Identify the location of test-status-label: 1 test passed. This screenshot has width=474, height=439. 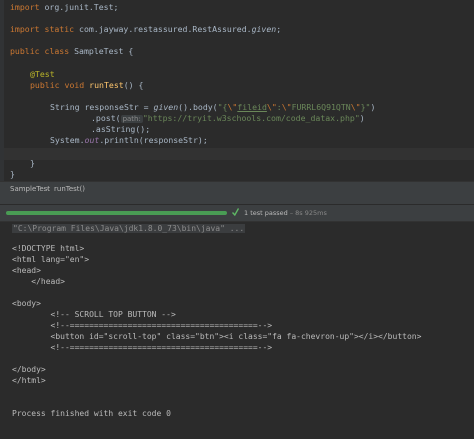
(266, 213).